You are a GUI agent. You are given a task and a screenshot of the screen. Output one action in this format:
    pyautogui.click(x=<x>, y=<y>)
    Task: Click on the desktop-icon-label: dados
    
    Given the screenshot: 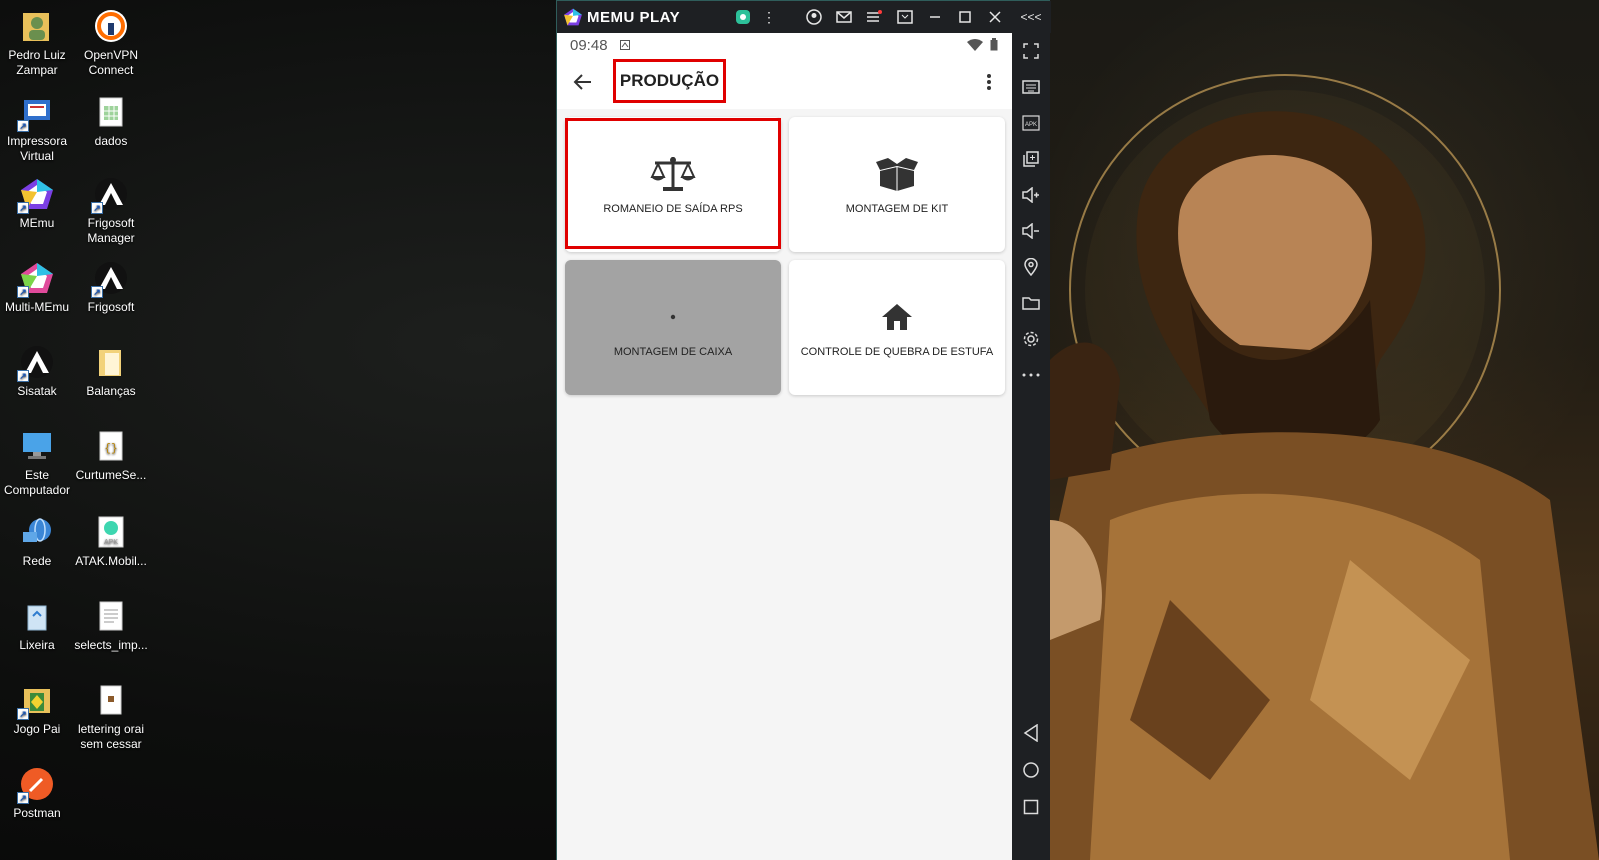 What is the action you would take?
    pyautogui.click(x=111, y=141)
    